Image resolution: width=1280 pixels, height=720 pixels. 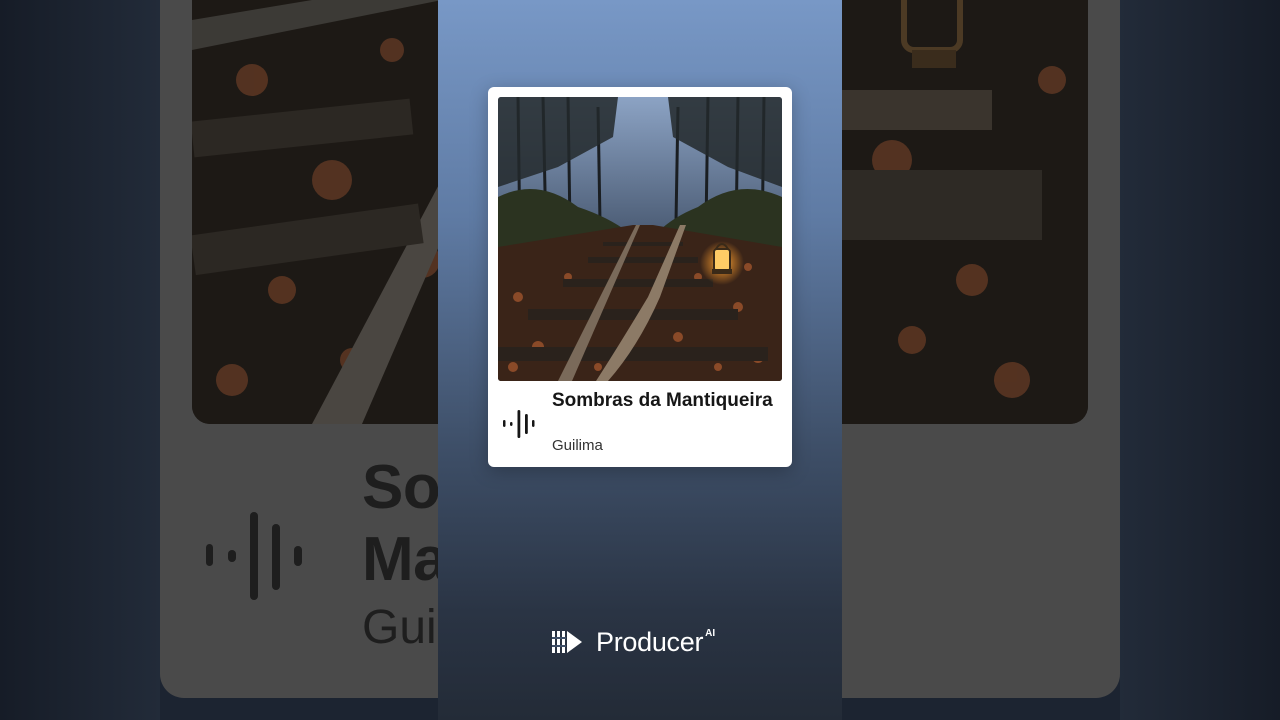 I want to click on audio-waveform-icon, so click(x=519, y=424).